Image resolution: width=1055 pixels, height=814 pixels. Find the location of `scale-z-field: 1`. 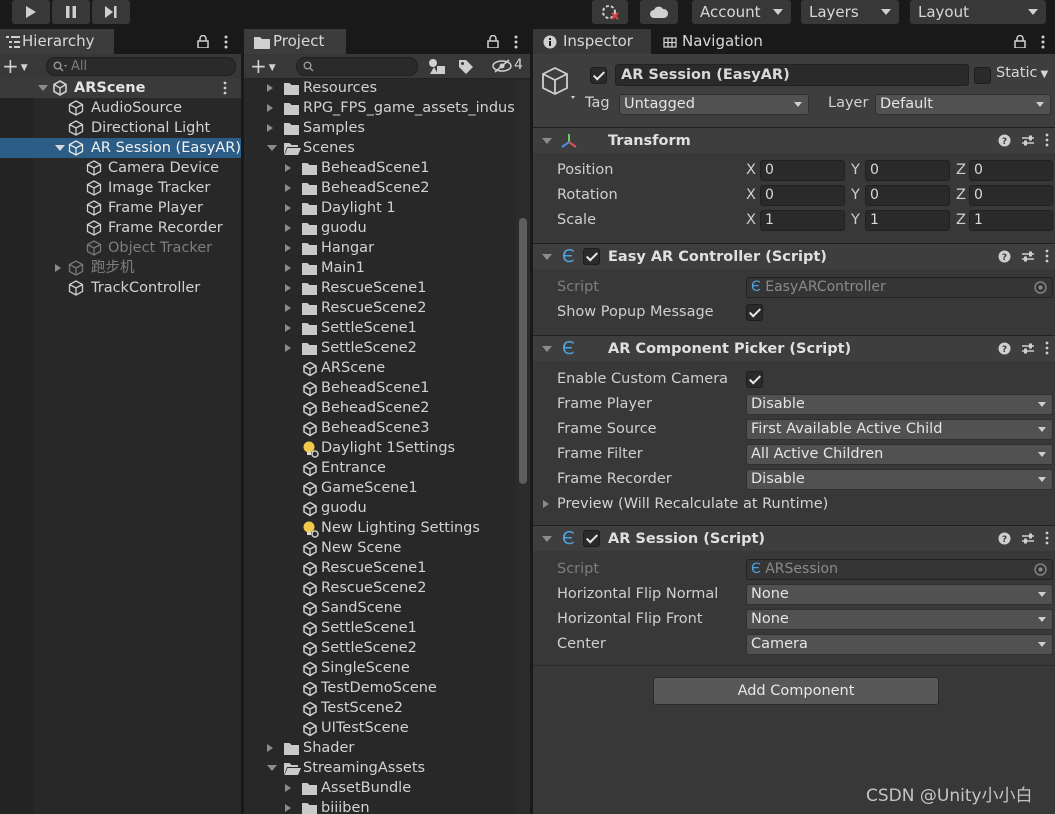

scale-z-field: 1 is located at coordinates (1011, 220).